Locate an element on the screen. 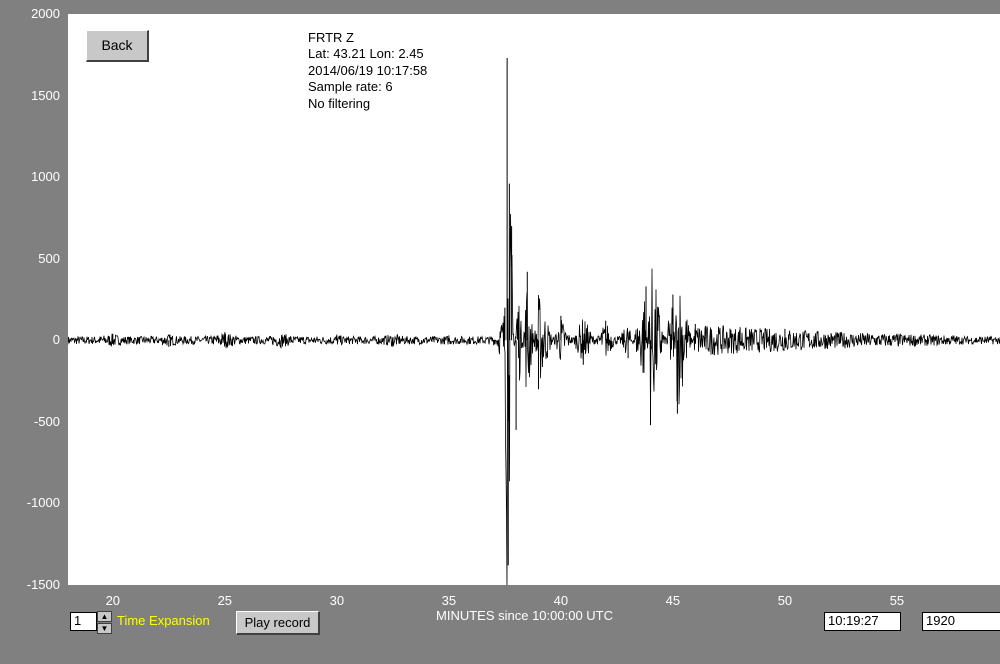 This screenshot has height=664, width=1000. x-tick-label: 25 is located at coordinates (225, 600).